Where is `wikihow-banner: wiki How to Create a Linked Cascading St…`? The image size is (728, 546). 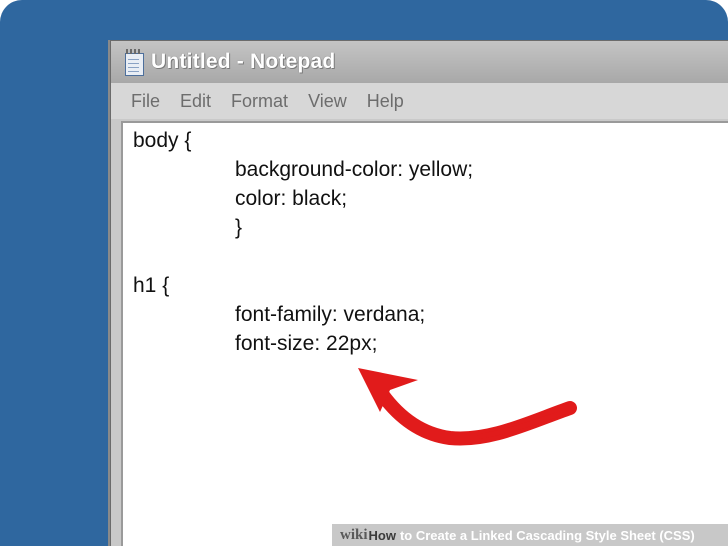
wikihow-banner: wiki How to Create a Linked Cascading St… is located at coordinates (530, 535).